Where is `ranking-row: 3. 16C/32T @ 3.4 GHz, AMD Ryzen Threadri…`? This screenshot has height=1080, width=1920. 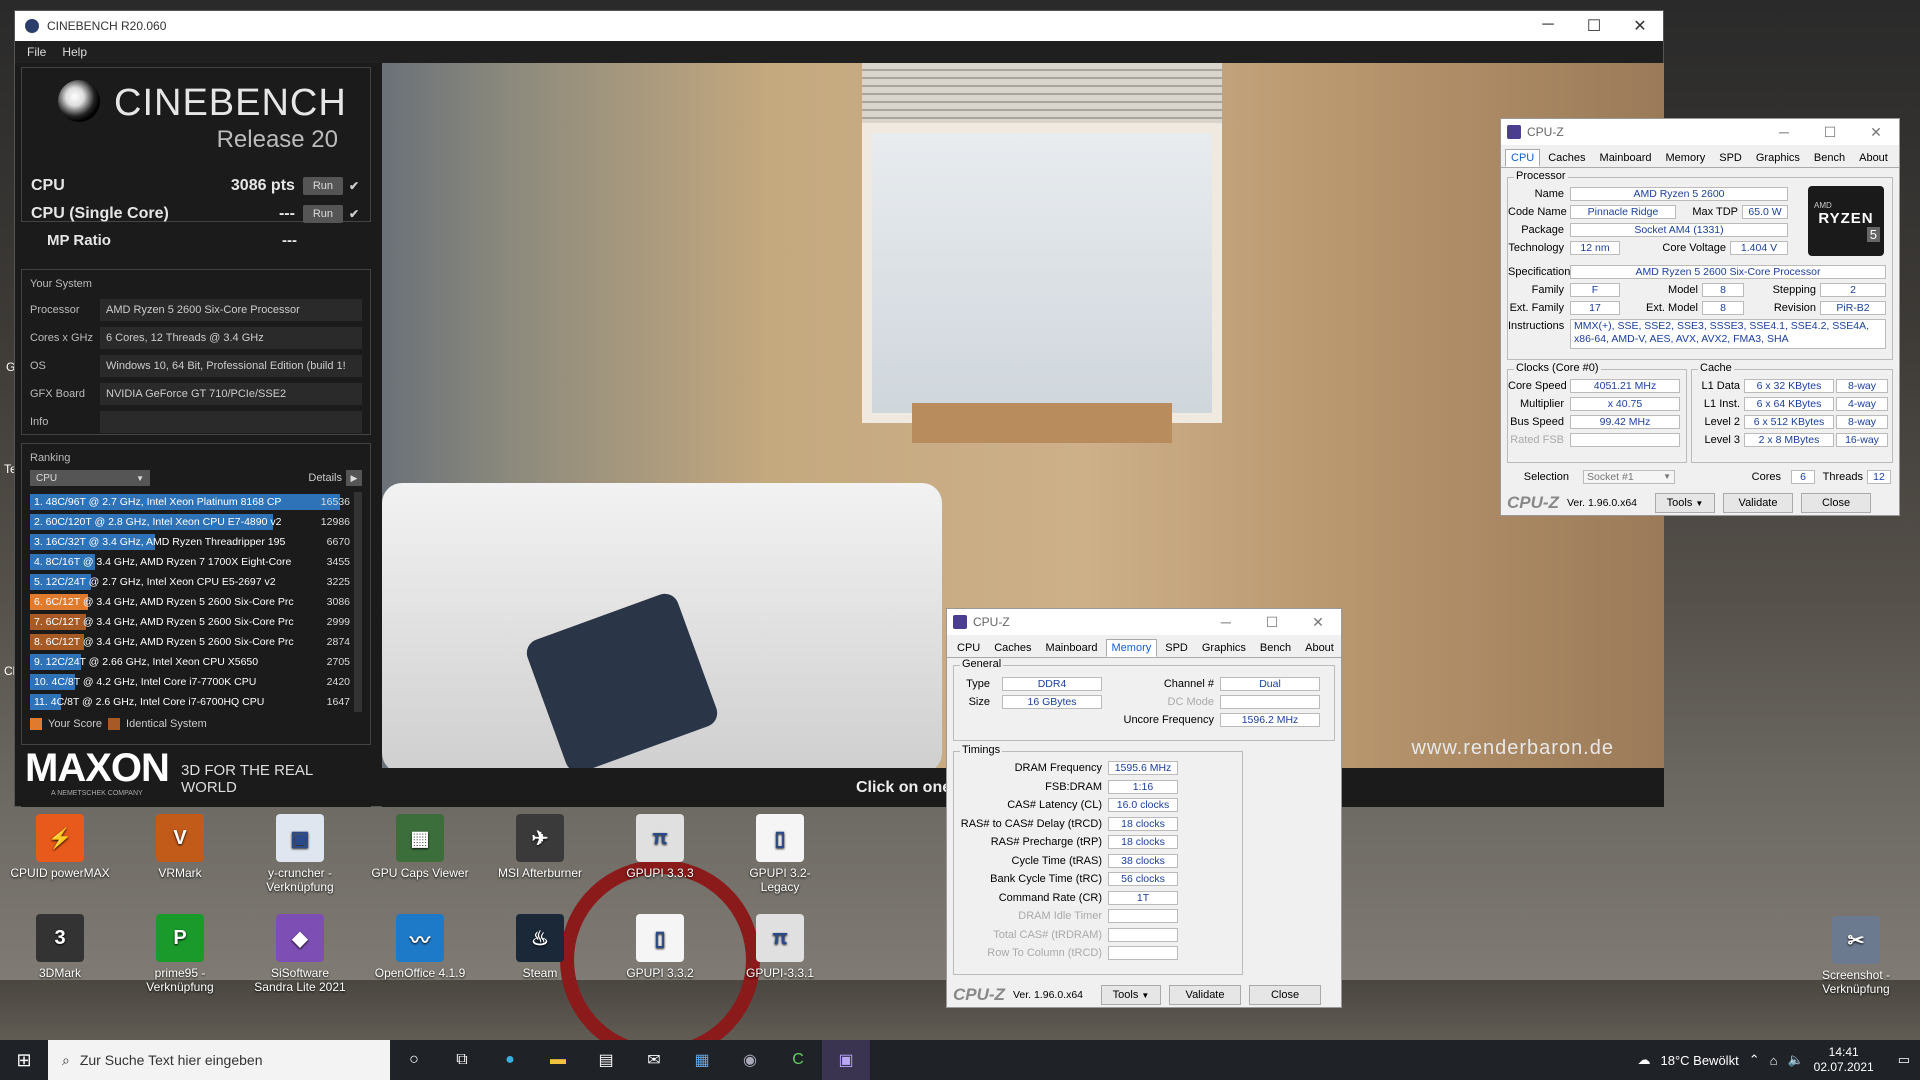 ranking-row: 3. 16C/32T @ 3.4 GHz, AMD Ryzen Threadri… is located at coordinates (196, 542).